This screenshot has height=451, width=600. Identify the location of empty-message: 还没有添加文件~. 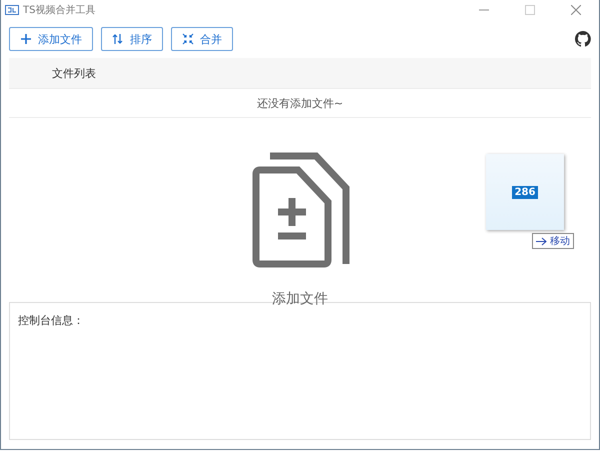
(300, 103).